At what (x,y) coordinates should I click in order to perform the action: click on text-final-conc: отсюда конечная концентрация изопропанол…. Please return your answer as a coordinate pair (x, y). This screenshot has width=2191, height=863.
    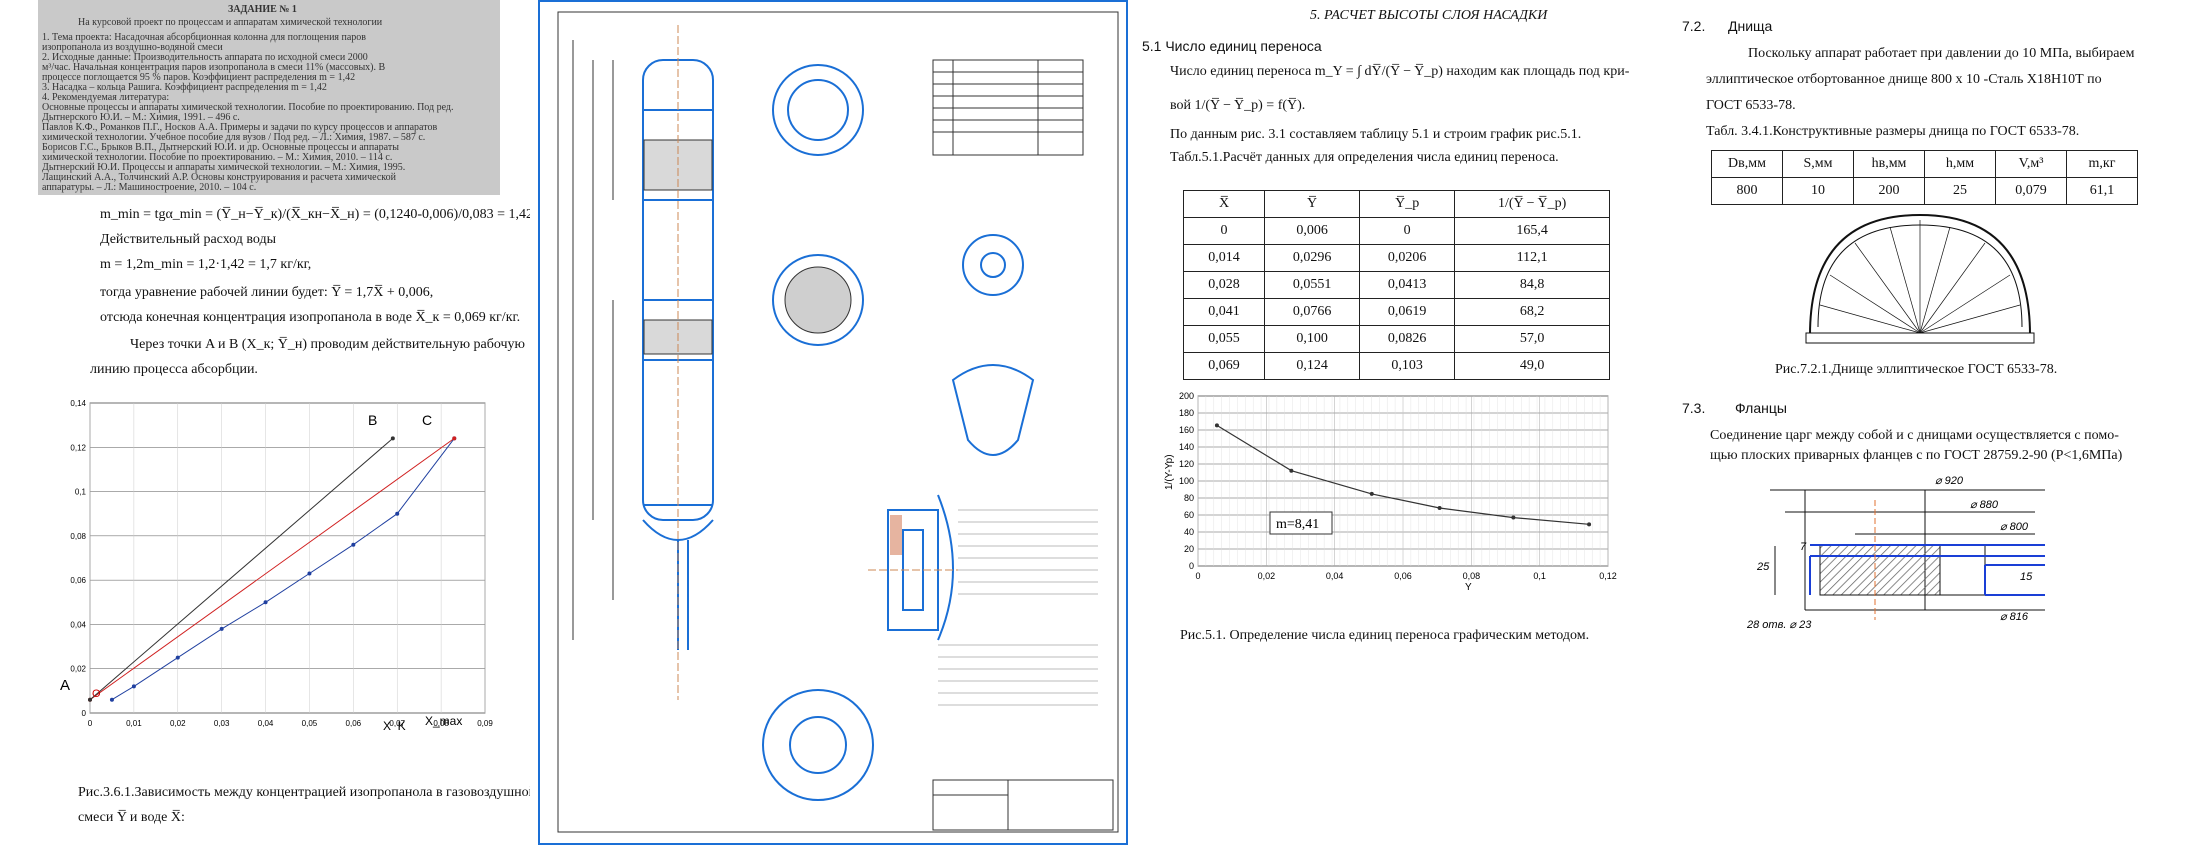
    Looking at the image, I should click on (310, 317).